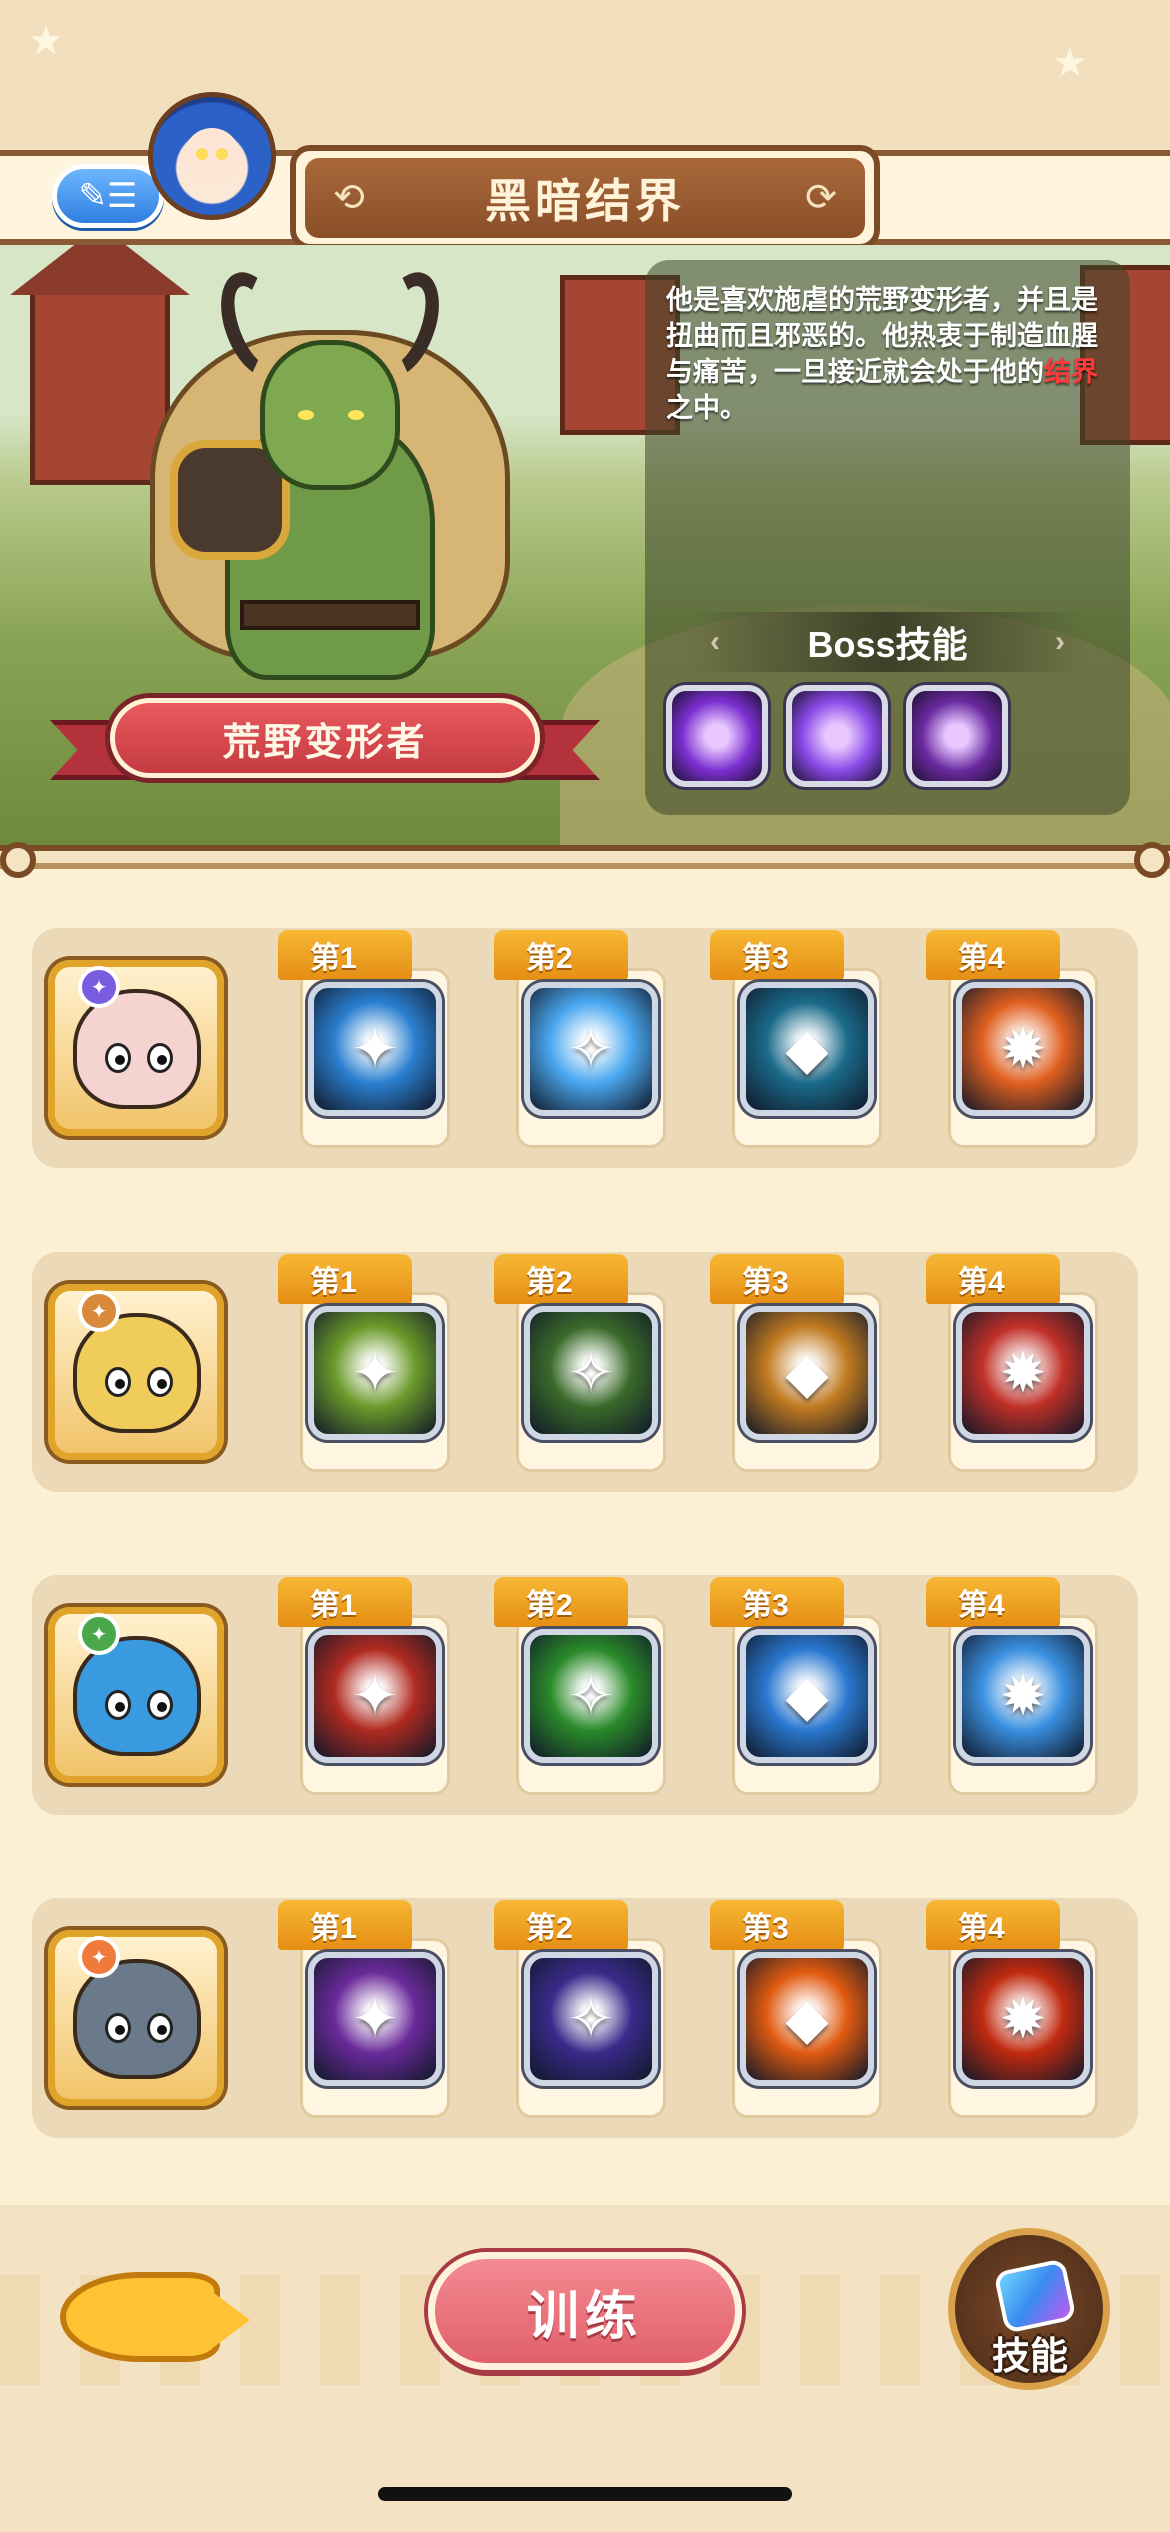  What do you see at coordinates (585, 857) in the screenshot?
I see `section-divider` at bounding box center [585, 857].